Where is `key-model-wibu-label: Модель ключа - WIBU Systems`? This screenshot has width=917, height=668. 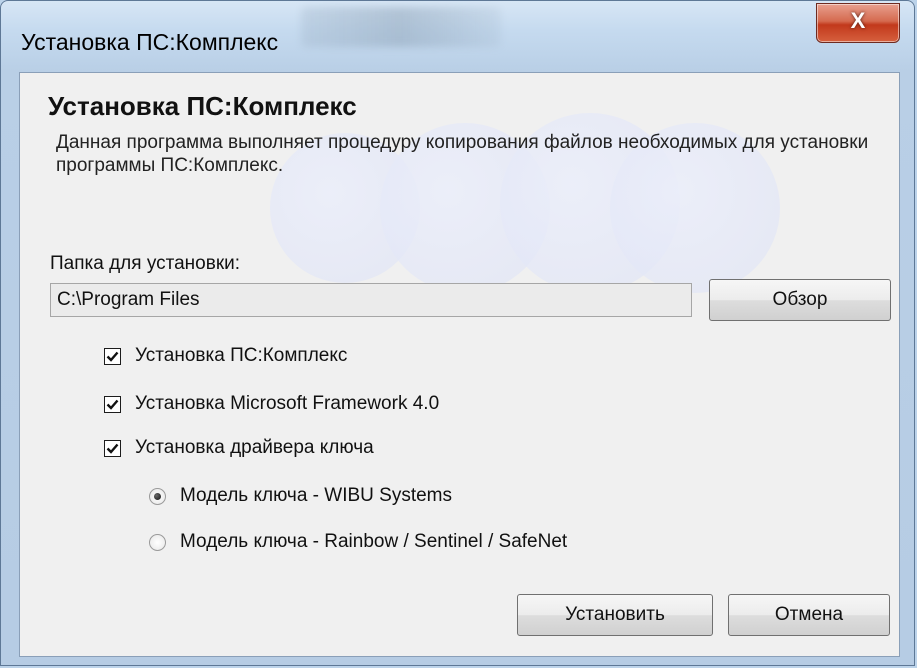
key-model-wibu-label: Модель ключа - WIBU Systems is located at coordinates (316, 495).